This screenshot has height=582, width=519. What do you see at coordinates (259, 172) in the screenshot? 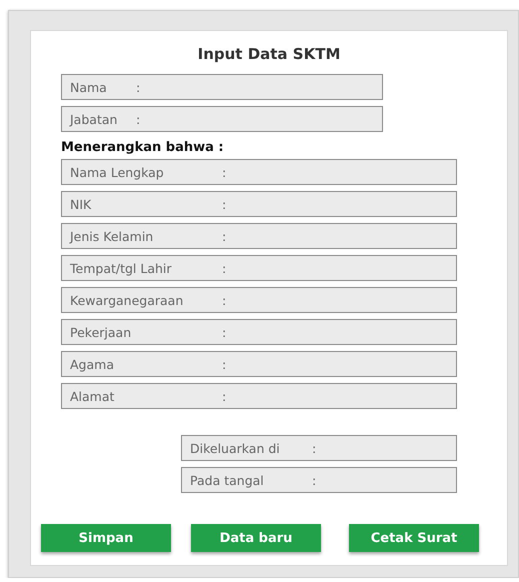
I see `input-field: Nama Lengkap :` at bounding box center [259, 172].